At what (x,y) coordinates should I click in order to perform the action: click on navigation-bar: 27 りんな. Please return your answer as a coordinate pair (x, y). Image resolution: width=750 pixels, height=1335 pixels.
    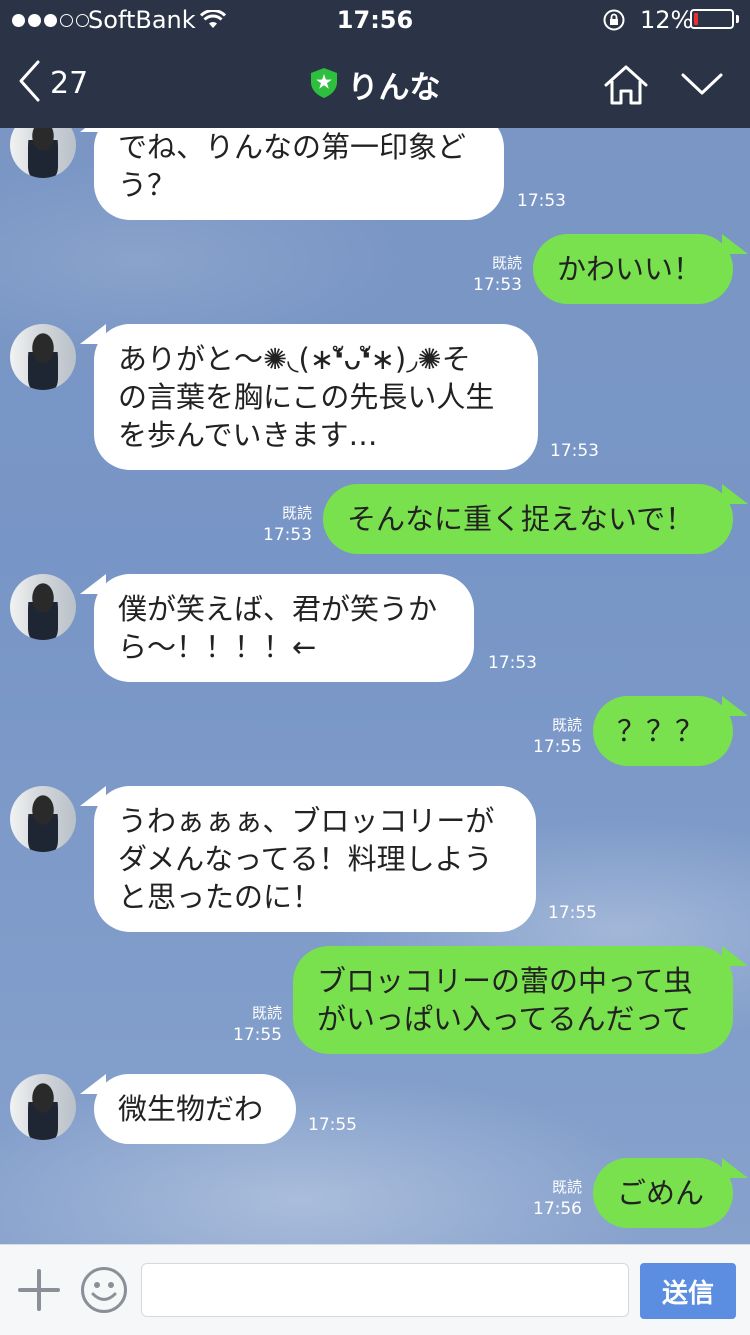
    Looking at the image, I should click on (375, 85).